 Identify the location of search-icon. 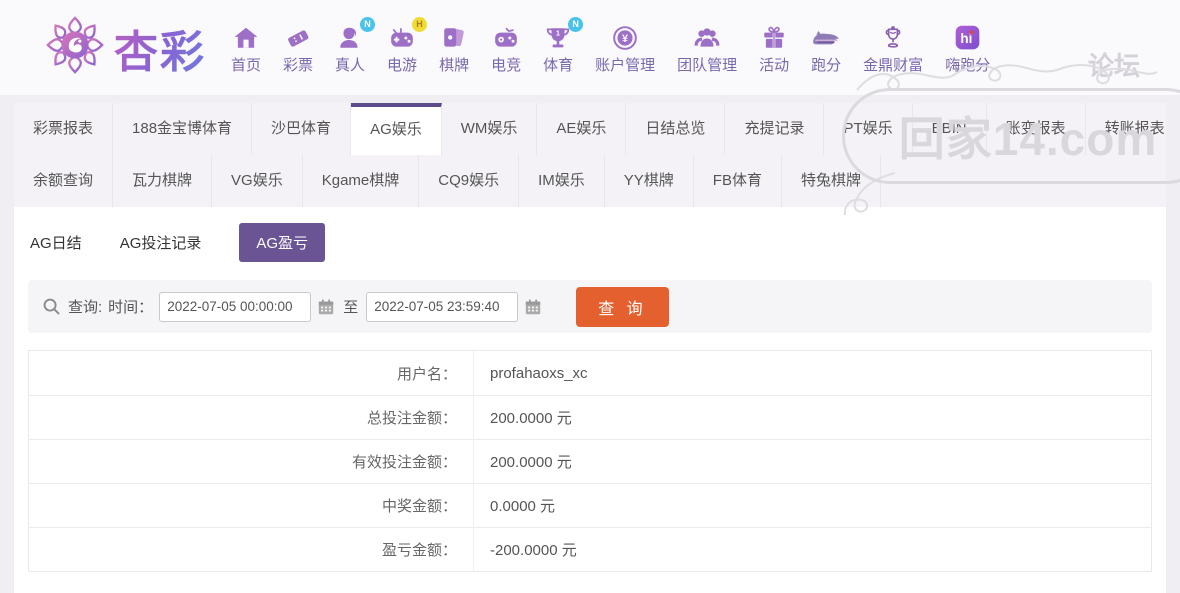
(51, 306).